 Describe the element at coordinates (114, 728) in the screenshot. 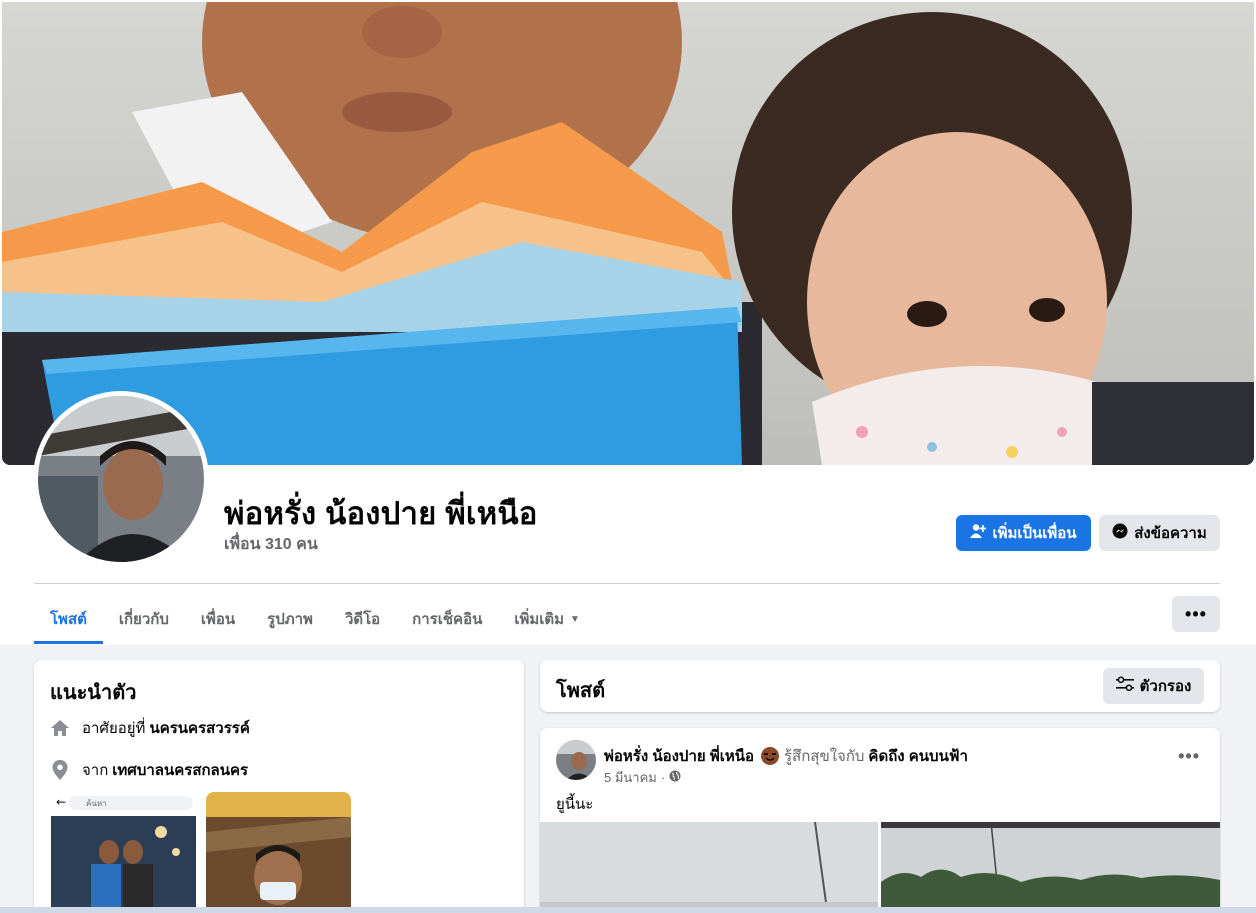

I see `lives-in-prefix: อาศัยอยู่ที่` at that location.